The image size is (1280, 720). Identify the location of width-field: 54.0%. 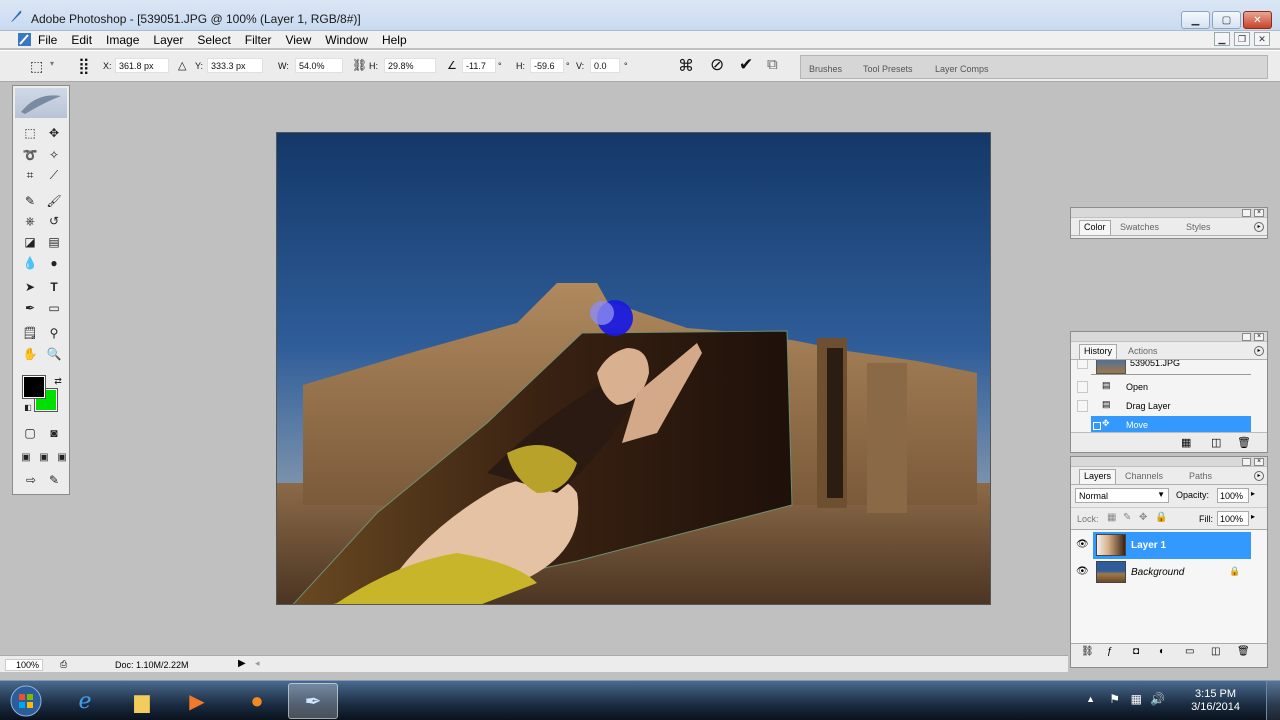
(319, 65).